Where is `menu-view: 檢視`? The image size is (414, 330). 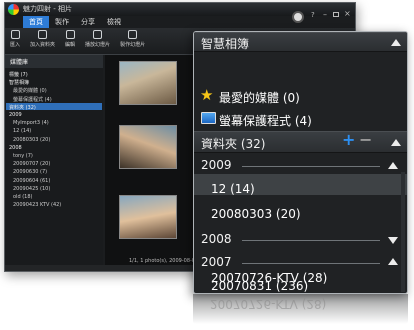 menu-view: 檢視 is located at coordinates (114, 22).